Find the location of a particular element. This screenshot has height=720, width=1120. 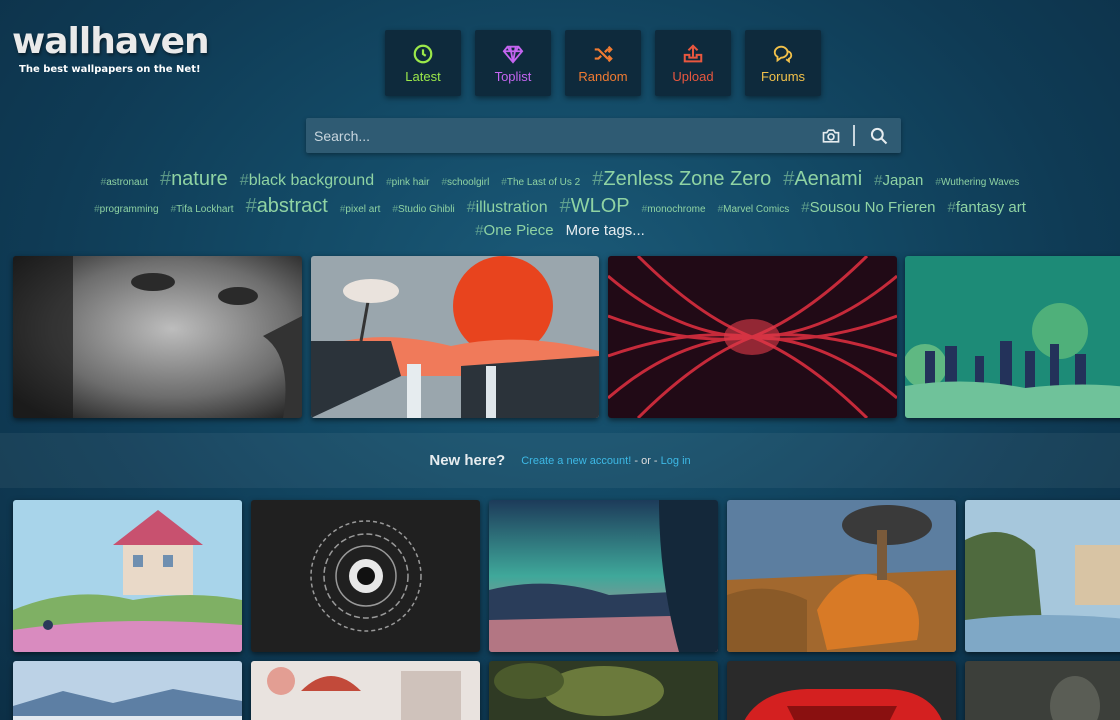

tag-link: #Tifa Lockhart is located at coordinates (202, 209).